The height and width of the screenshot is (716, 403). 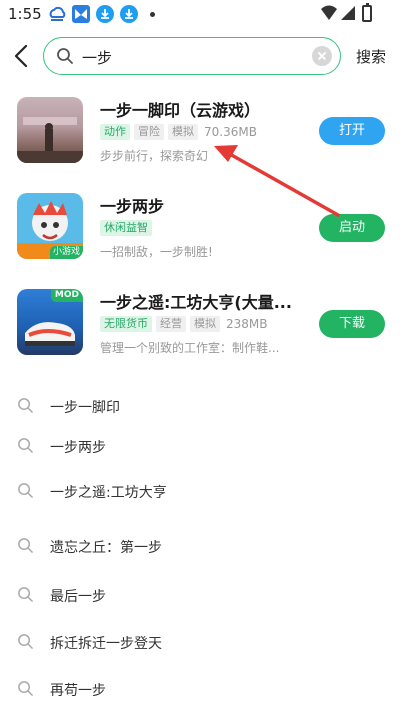 What do you see at coordinates (230, 132) in the screenshot?
I see `file-size: 70.36MB` at bounding box center [230, 132].